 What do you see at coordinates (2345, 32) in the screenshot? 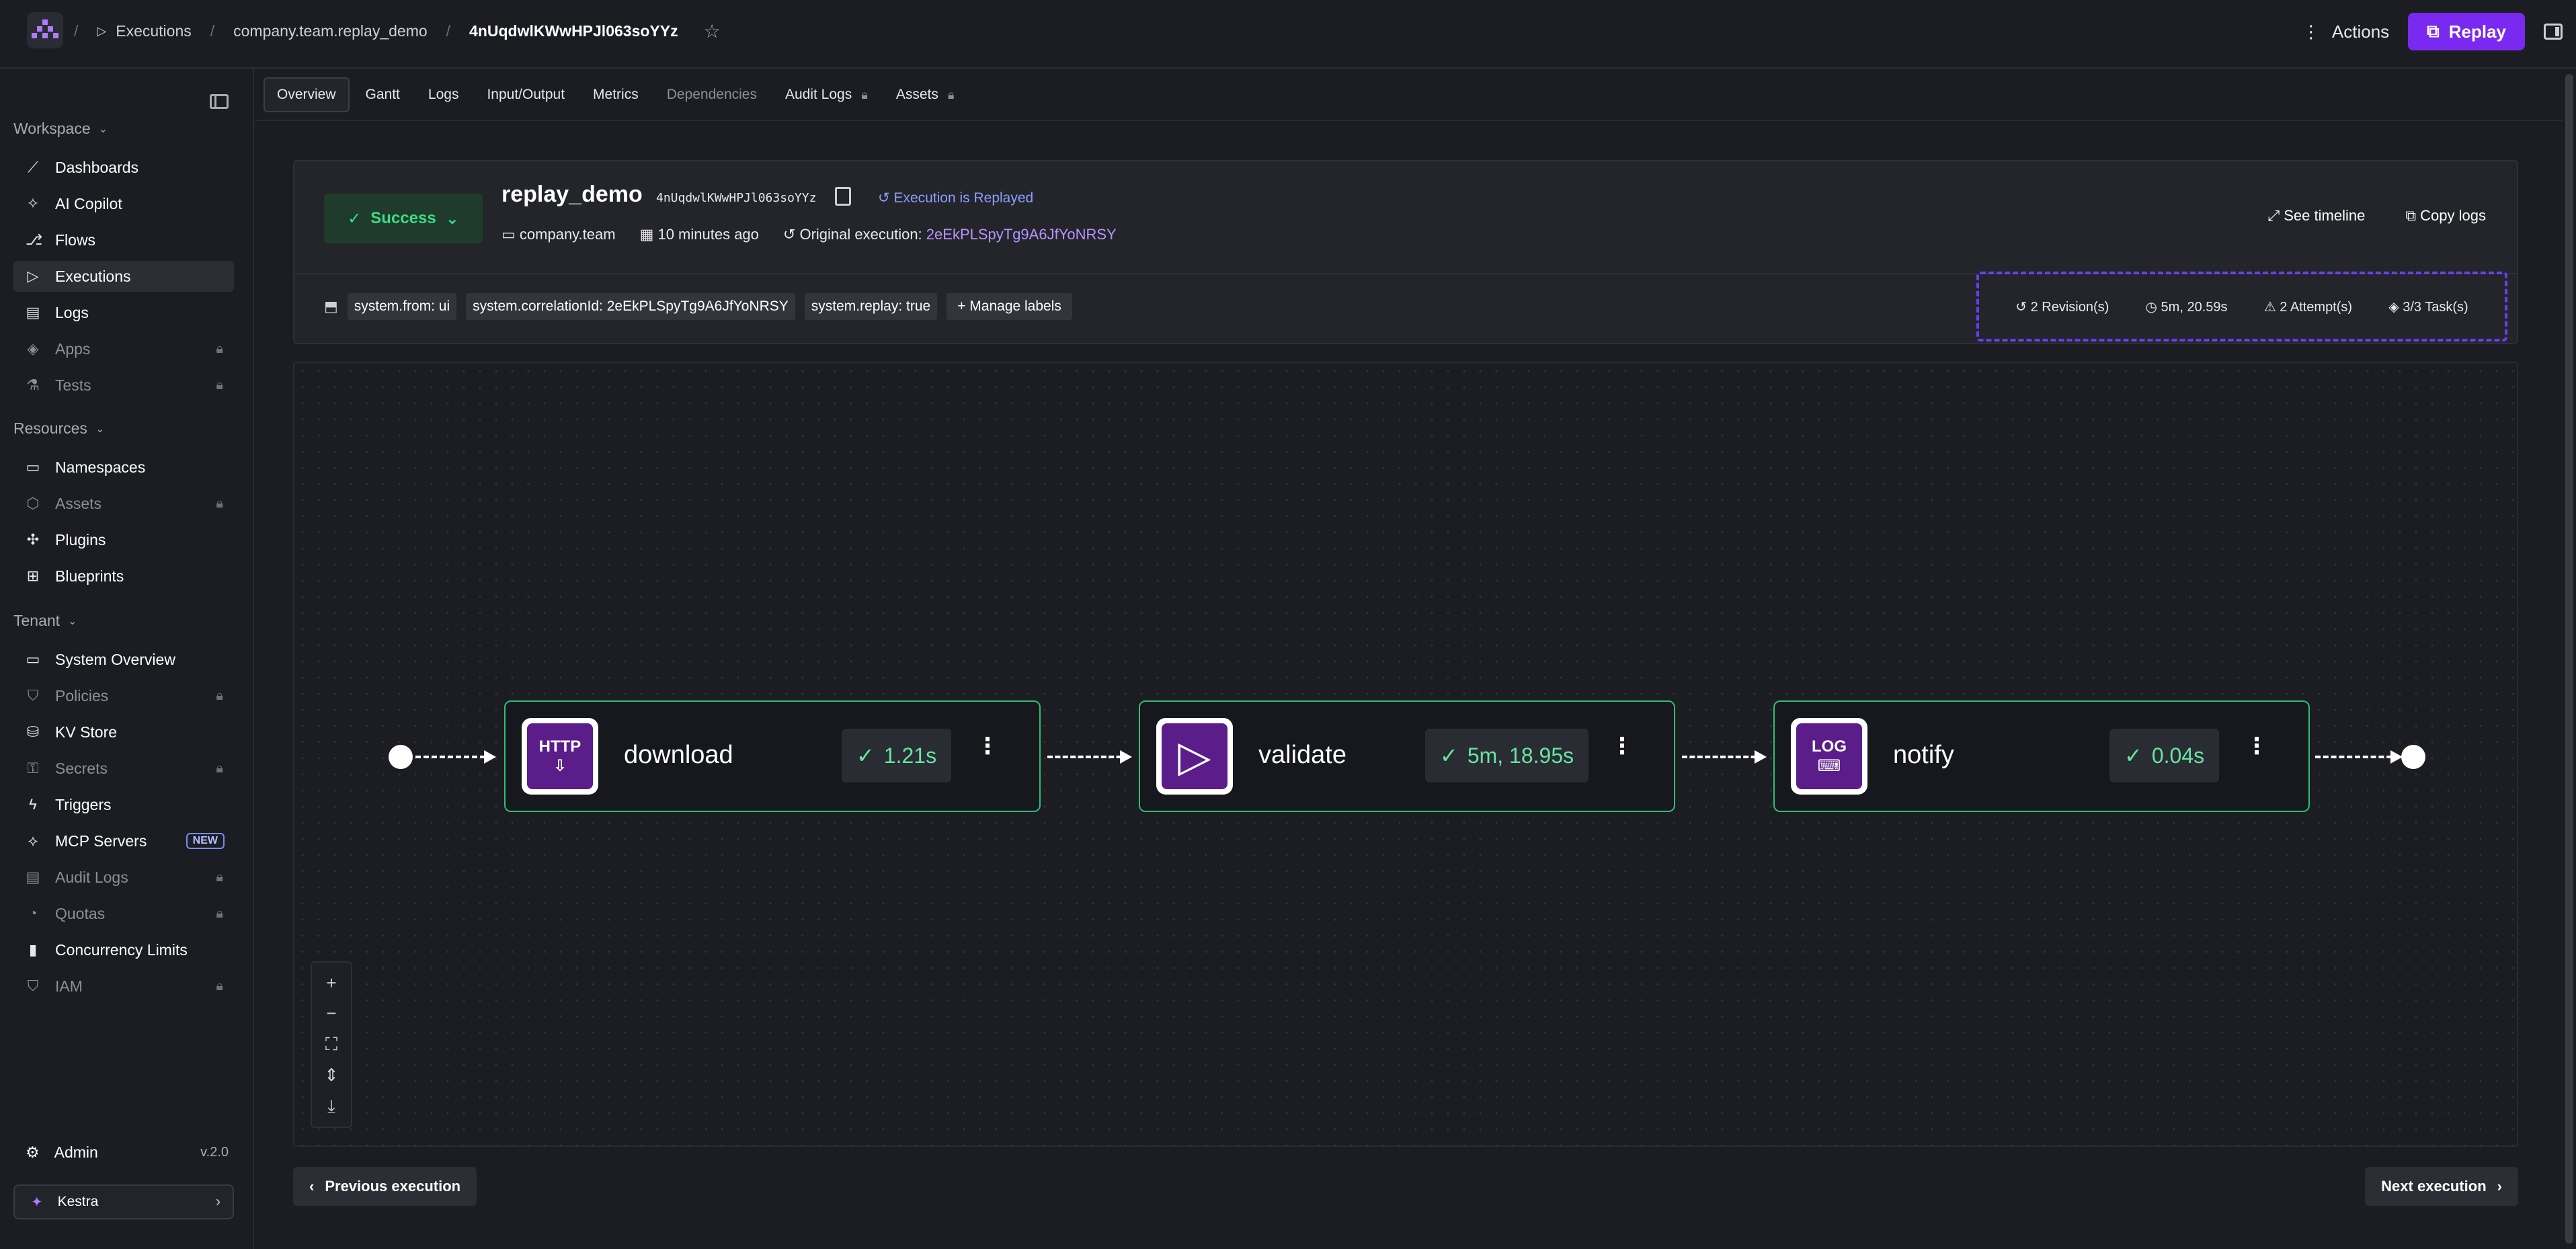
I see `actions-button: ⋮ Actions` at bounding box center [2345, 32].